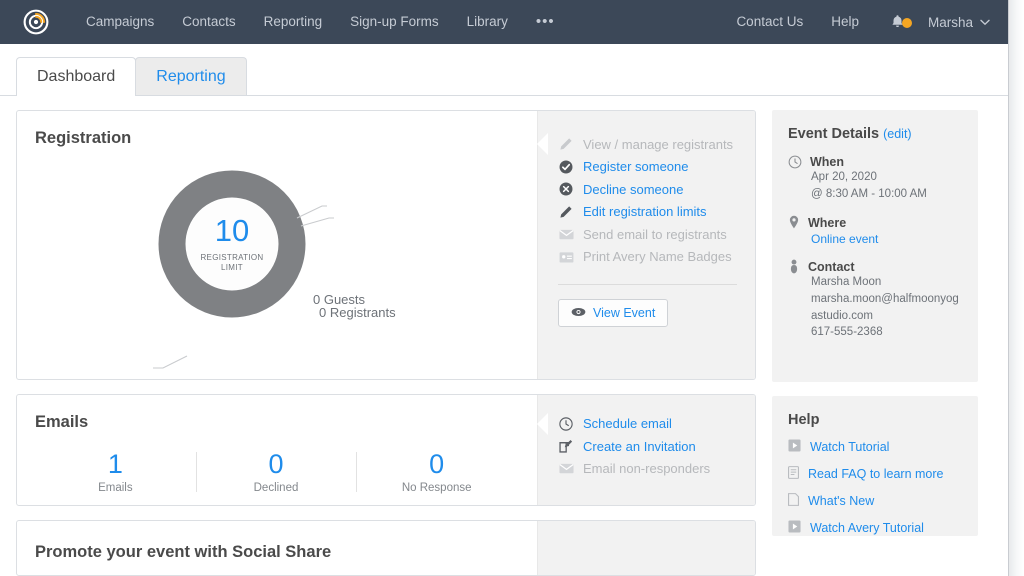 This screenshot has width=1024, height=576. Describe the element at coordinates (847, 332) in the screenshot. I see `contact-phone: 617-555-2368` at that location.